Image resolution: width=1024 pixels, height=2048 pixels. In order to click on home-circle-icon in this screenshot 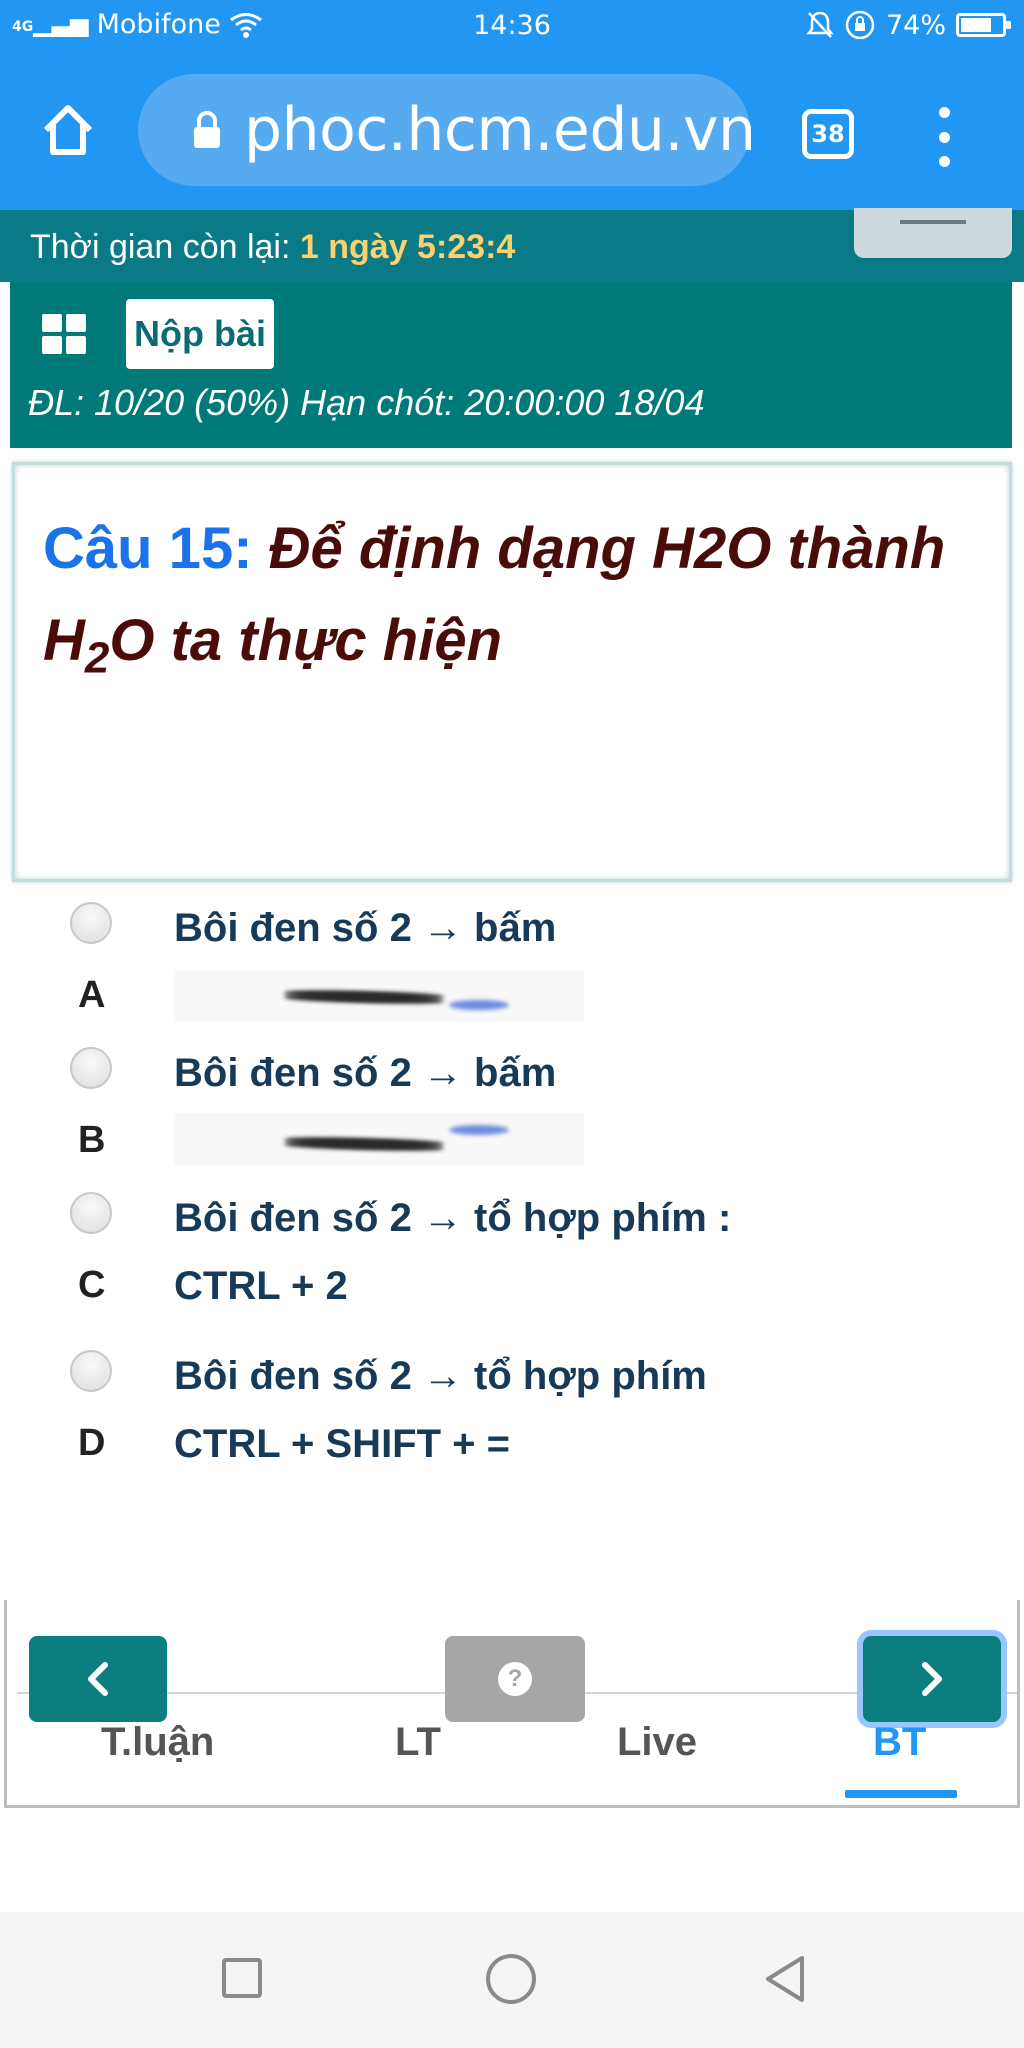, I will do `click(511, 1979)`.